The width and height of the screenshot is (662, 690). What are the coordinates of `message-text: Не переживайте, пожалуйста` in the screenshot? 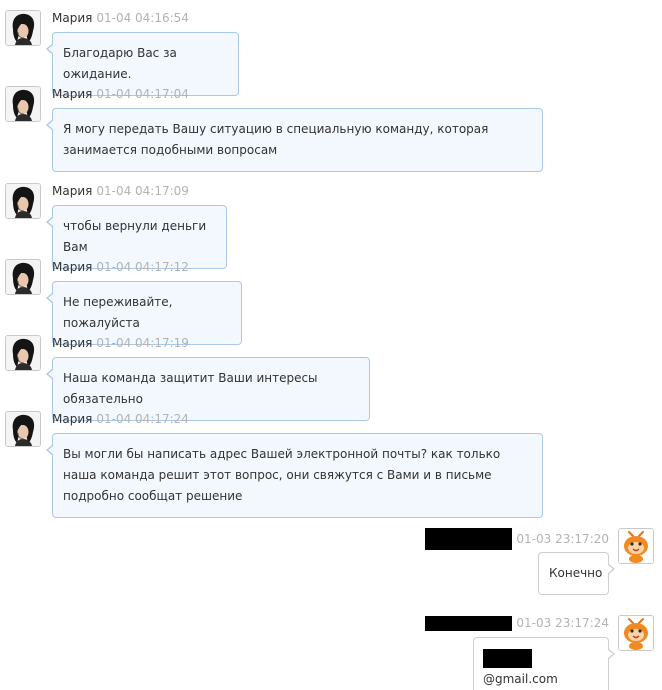 It's located at (118, 312).